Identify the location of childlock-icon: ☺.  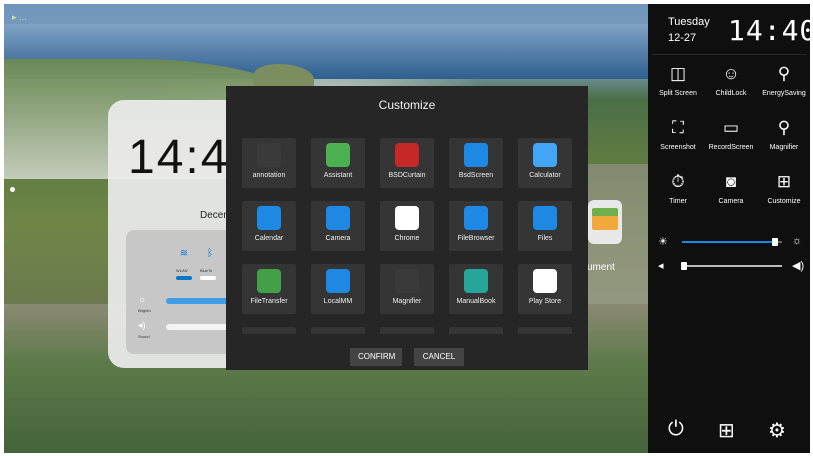
(731, 73).